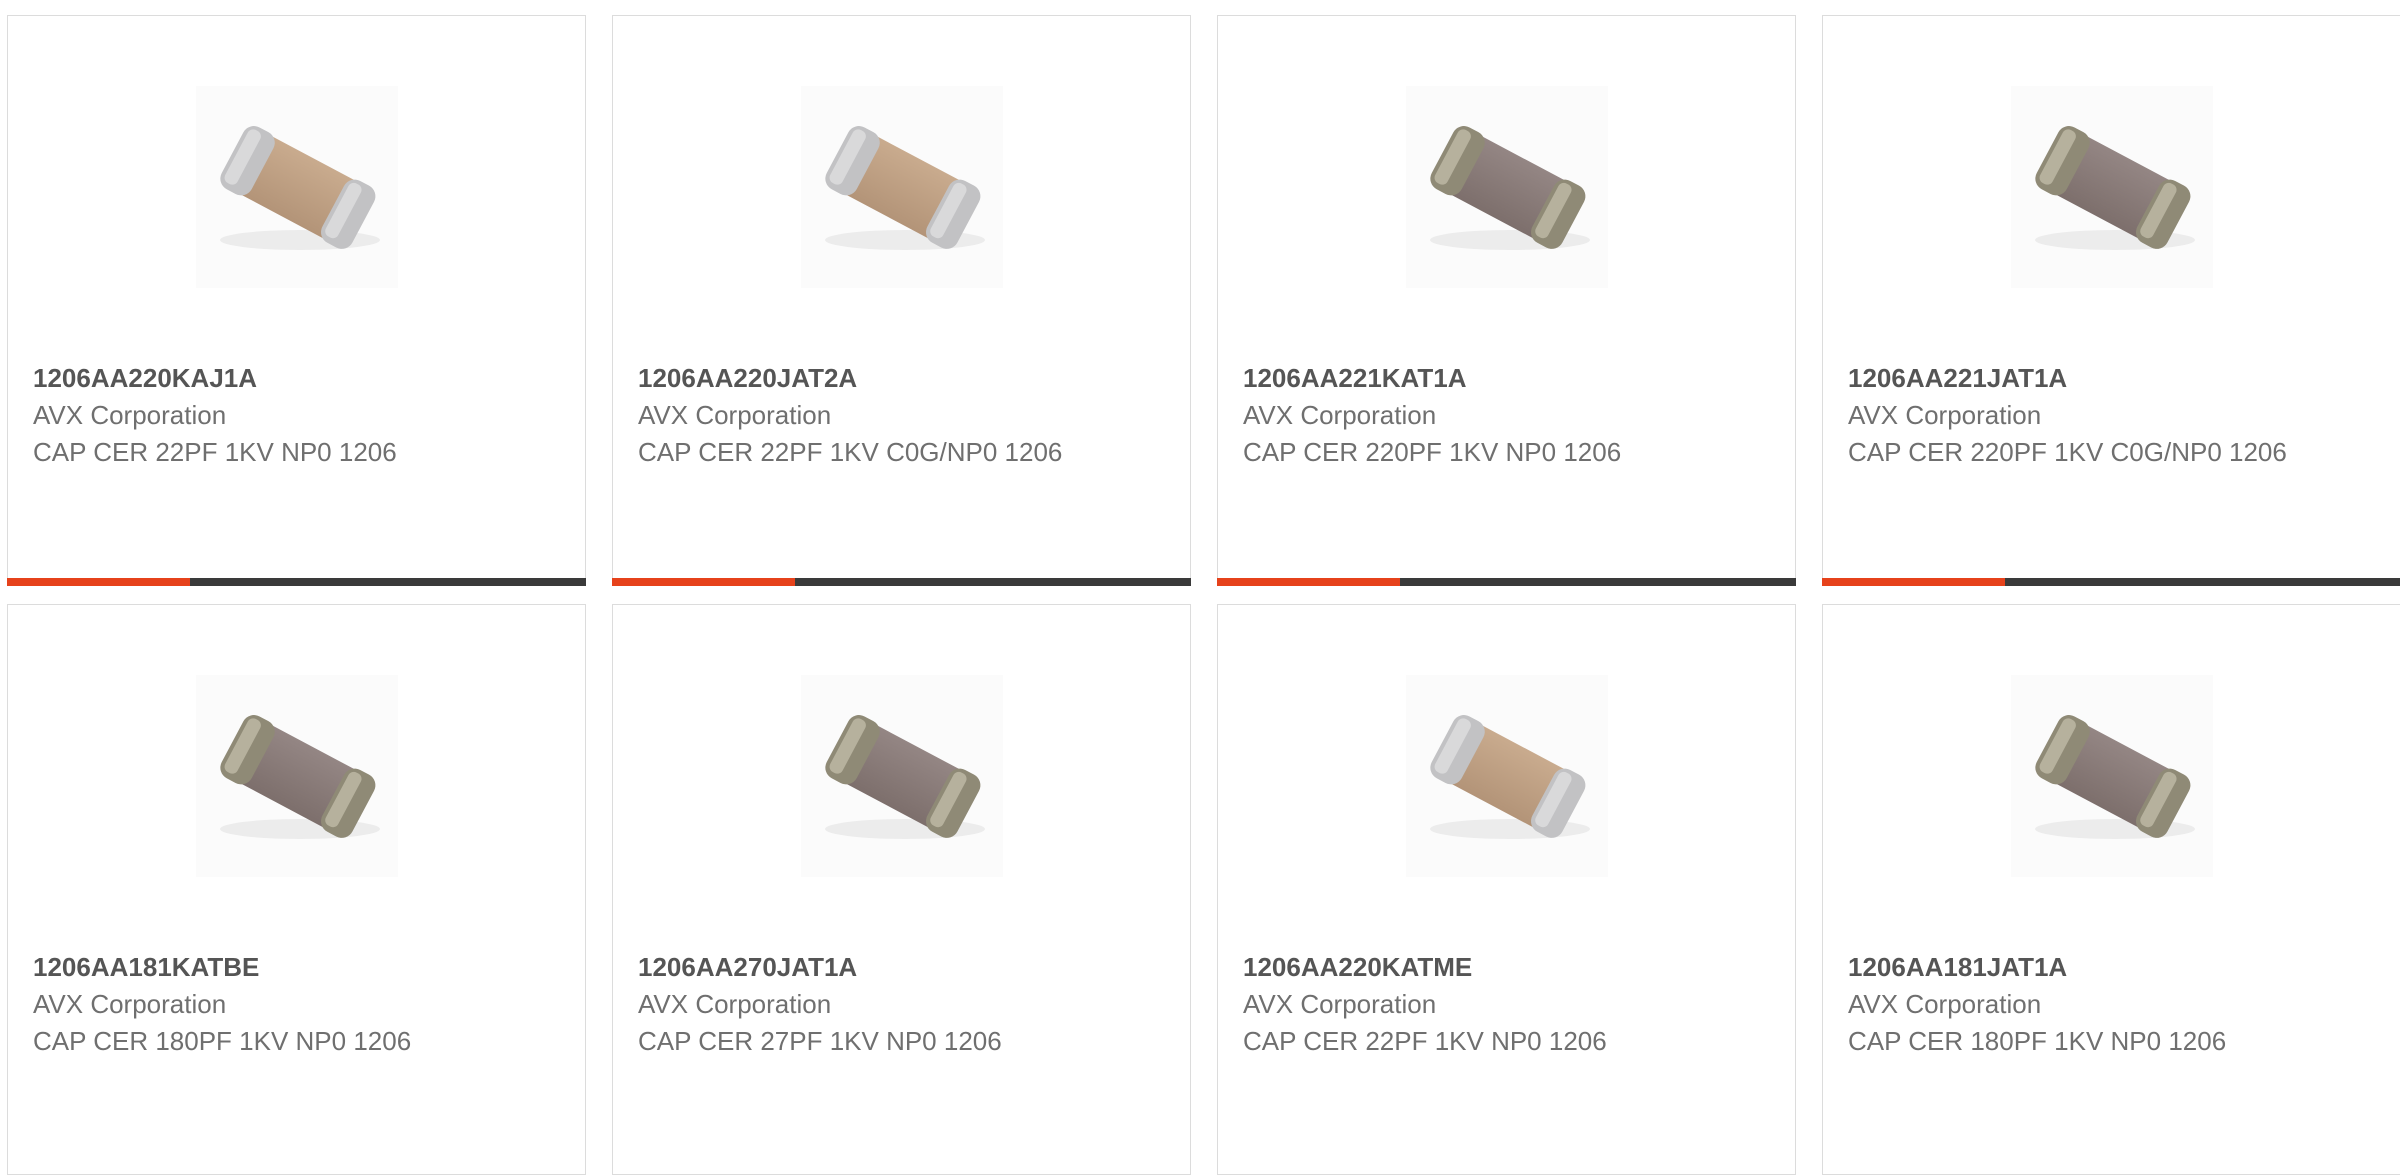 This screenshot has height=1175, width=2400. Describe the element at coordinates (858, 967) in the screenshot. I see `part-number-link: 1206AA270JAT1A` at that location.